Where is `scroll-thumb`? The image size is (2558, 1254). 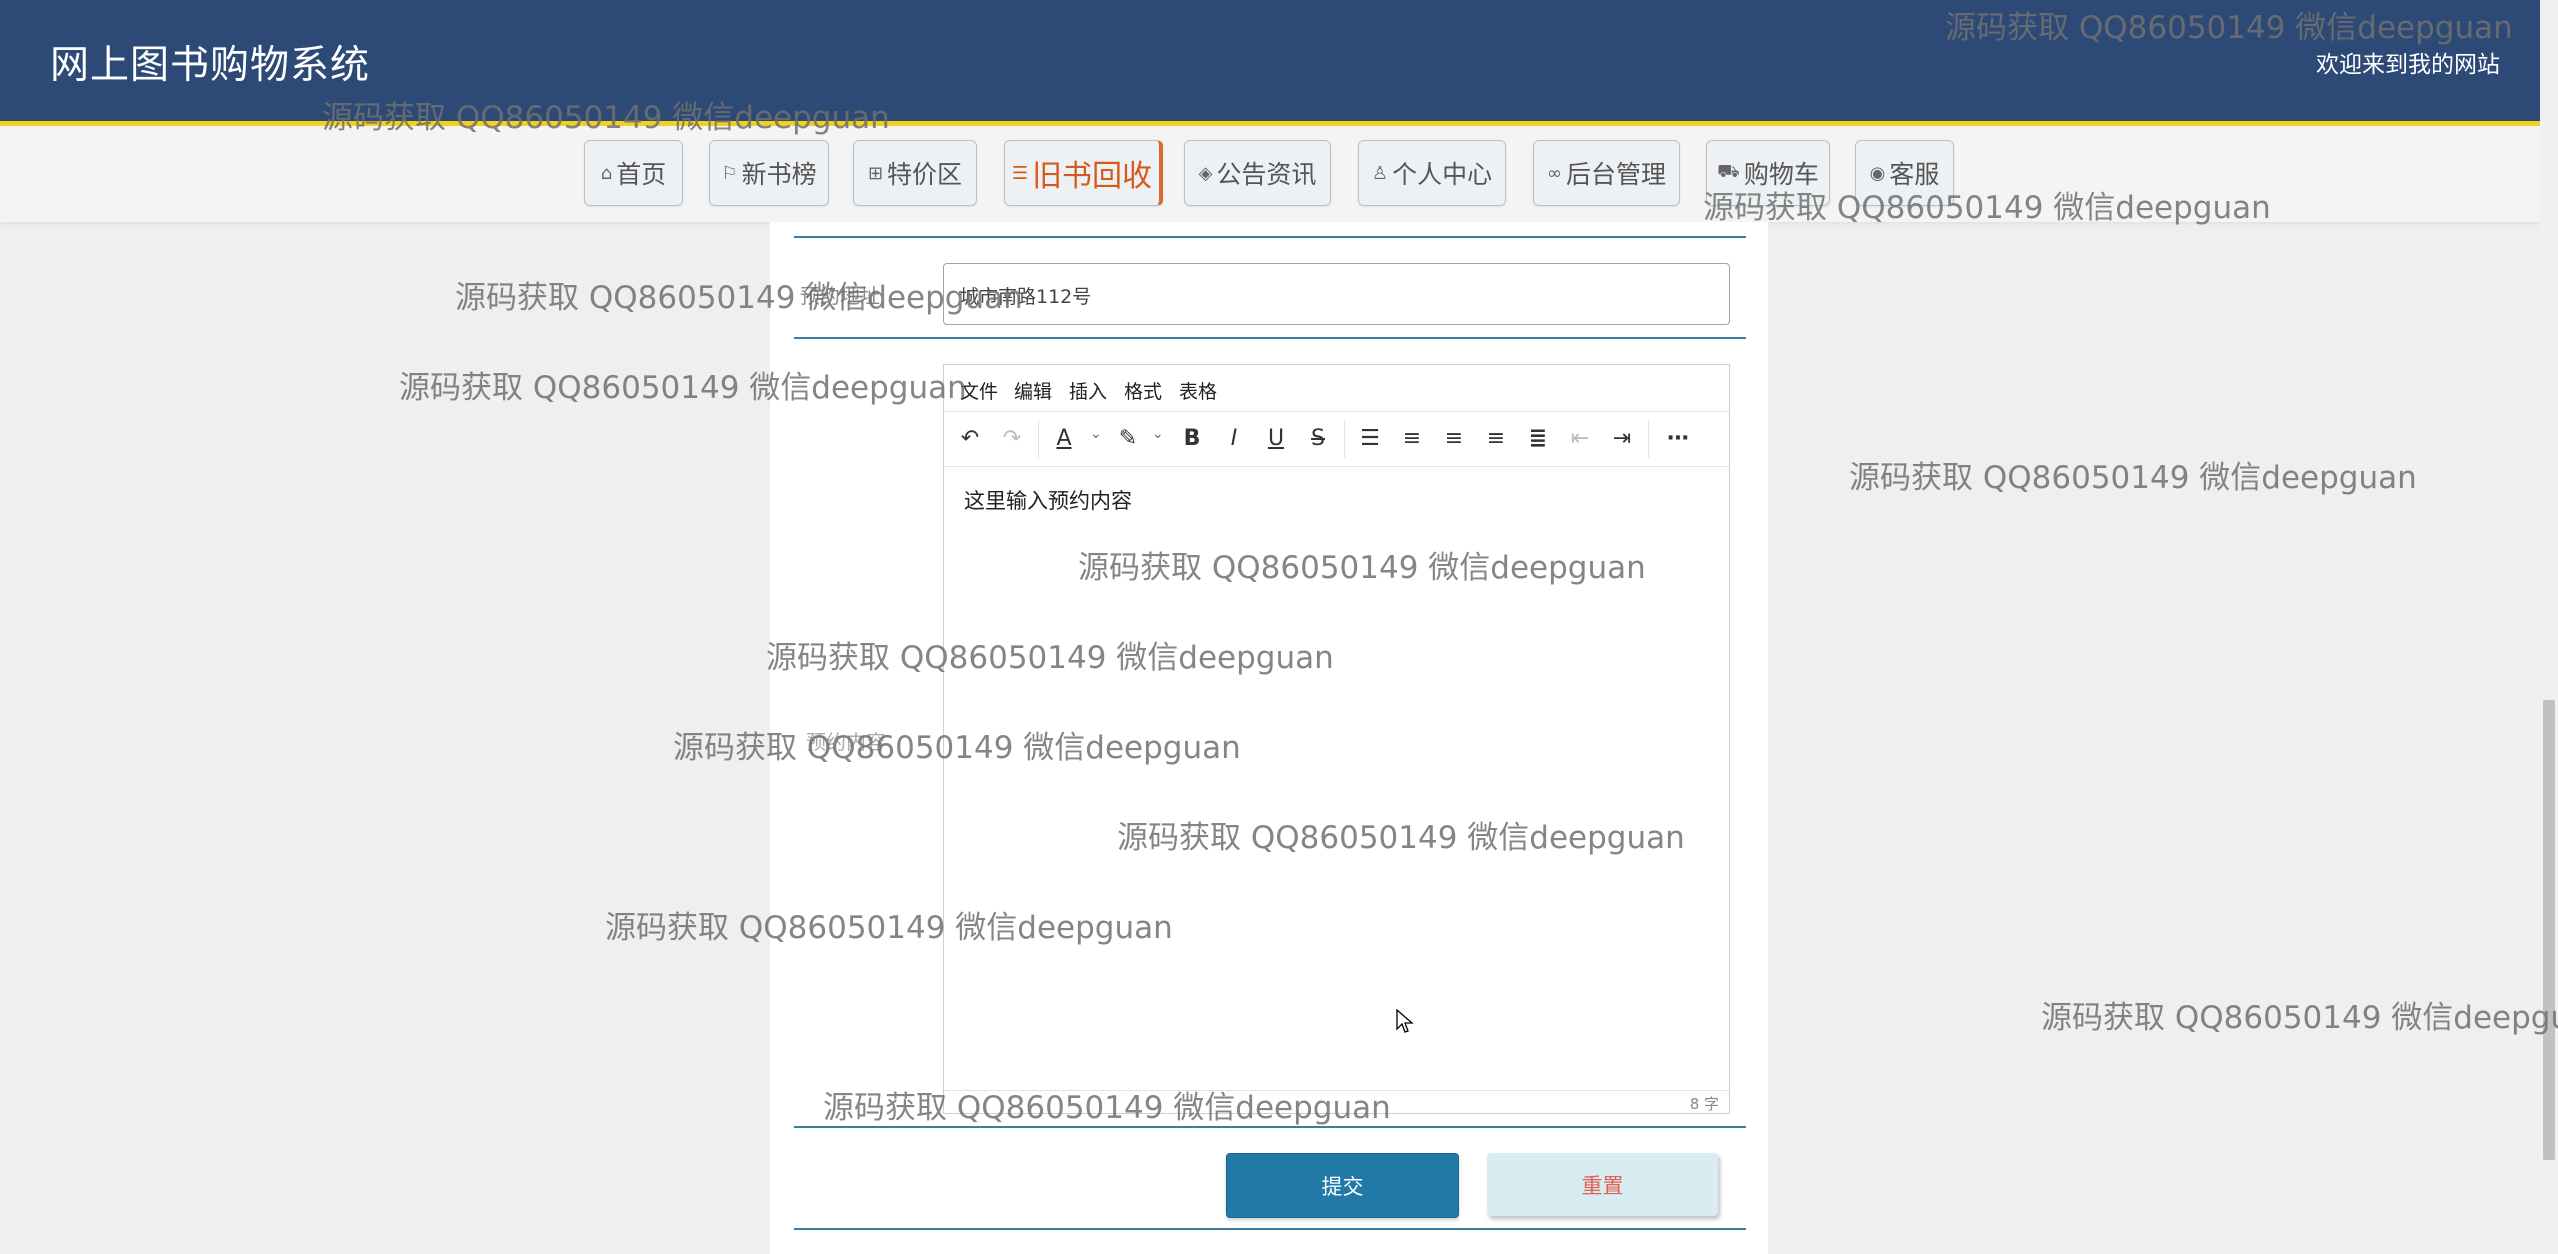 scroll-thumb is located at coordinates (2549, 930).